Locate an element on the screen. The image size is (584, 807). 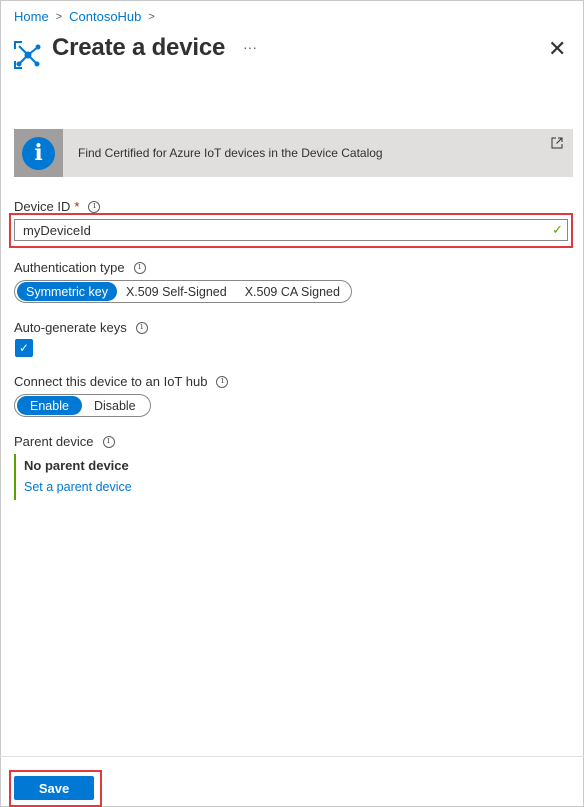
auto-keys-label-text: Auto-generate keys is located at coordinates (70, 327).